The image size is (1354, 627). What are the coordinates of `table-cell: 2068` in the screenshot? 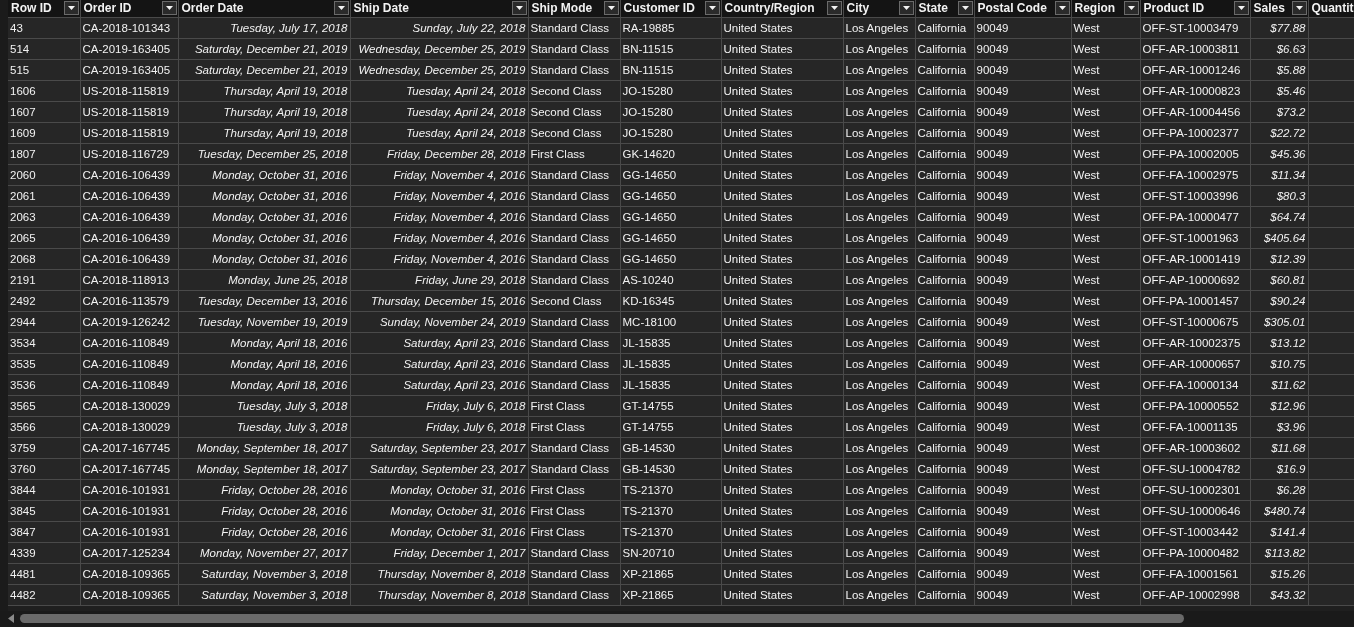 It's located at (44, 258).